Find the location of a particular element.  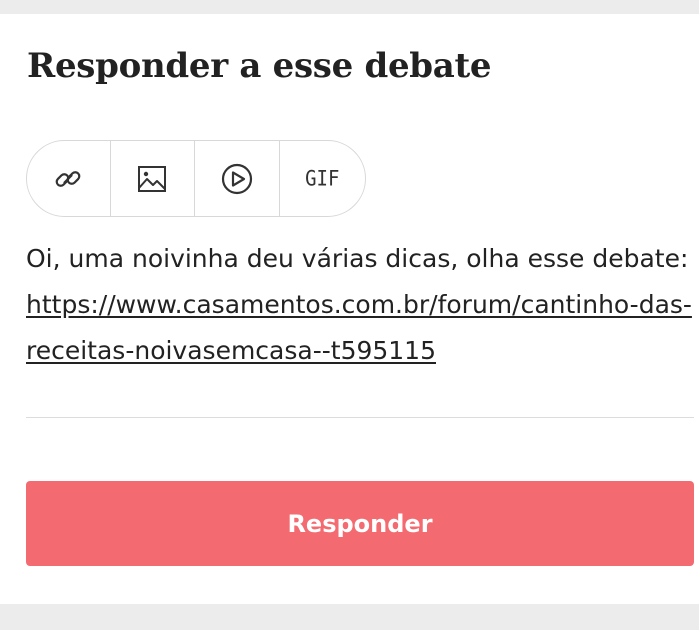

insert-video-button is located at coordinates (237, 178).